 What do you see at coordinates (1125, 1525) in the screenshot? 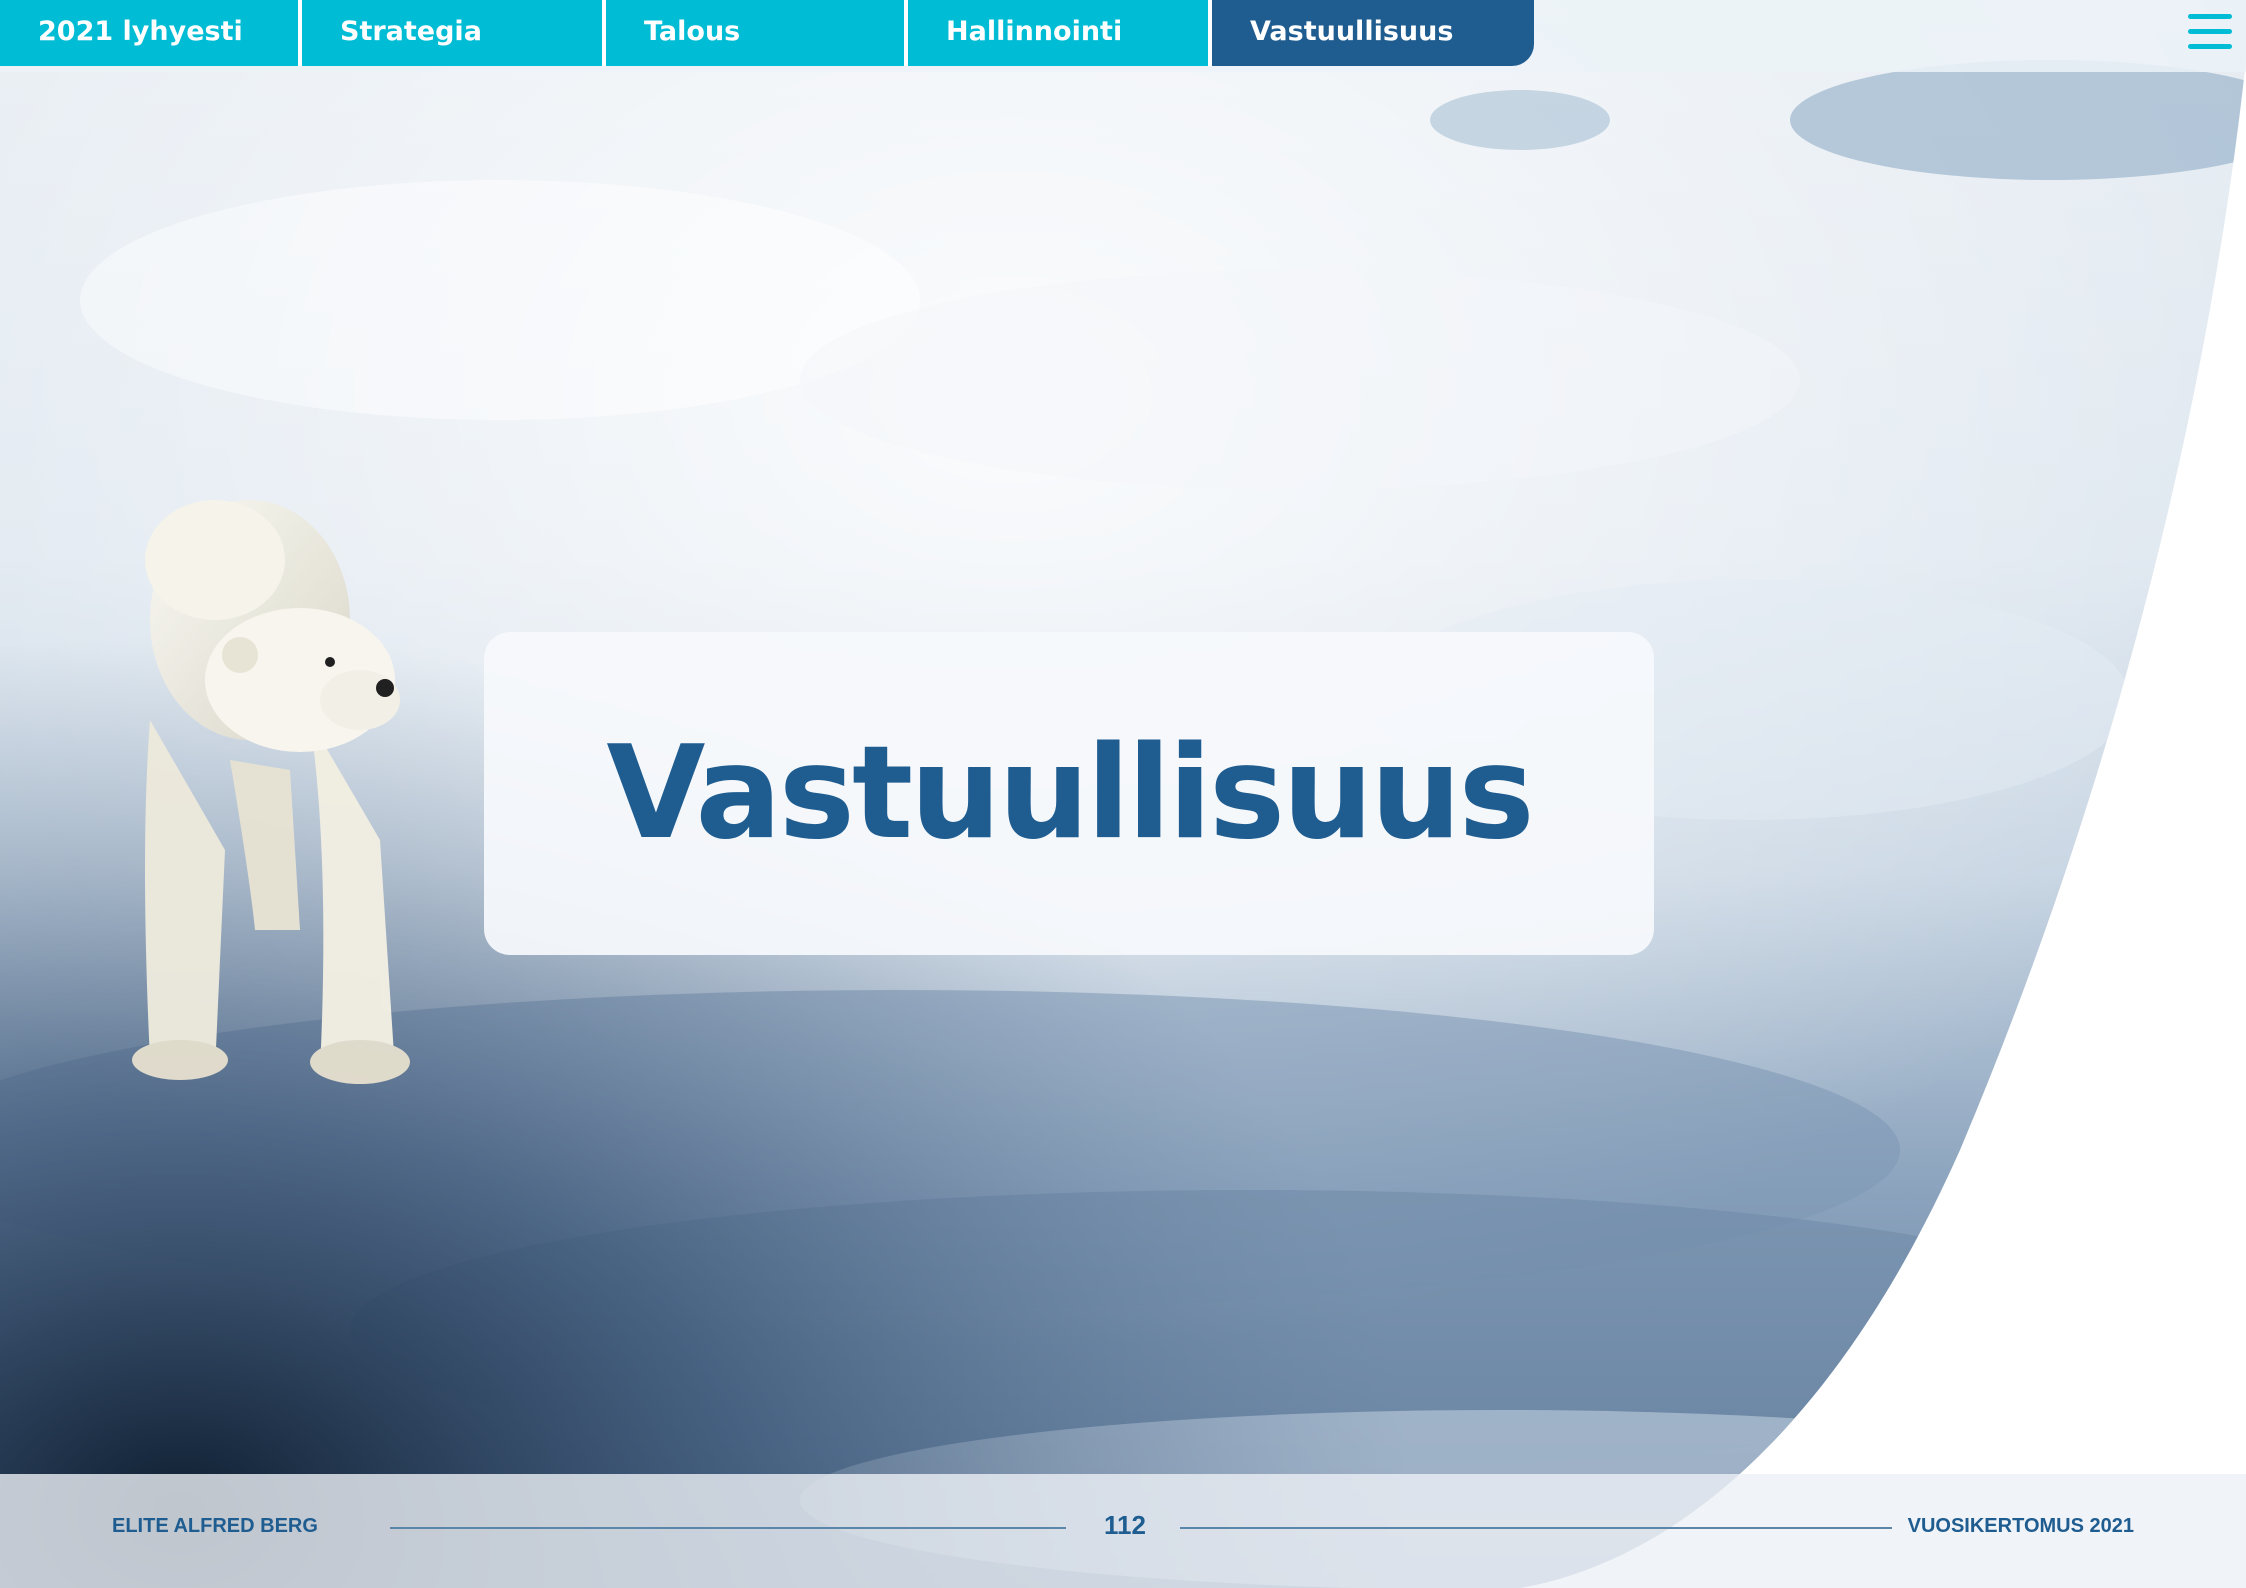
I see `page-number: 112` at bounding box center [1125, 1525].